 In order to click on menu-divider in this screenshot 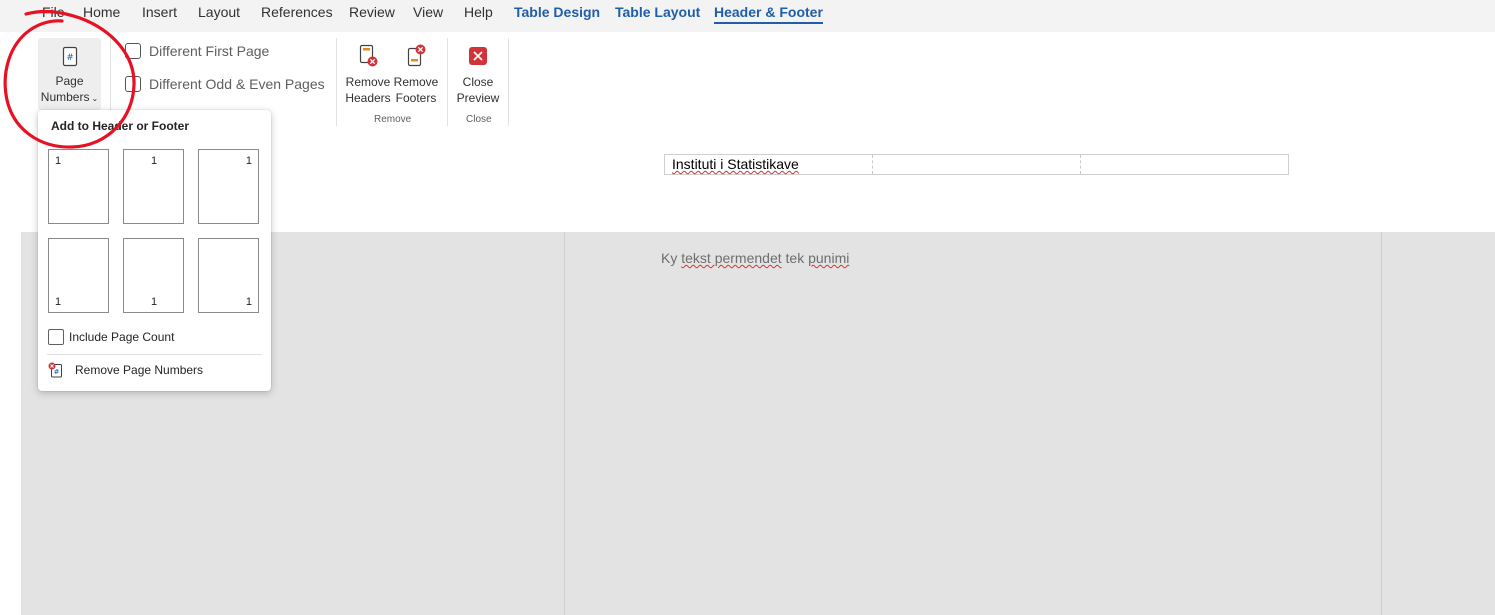, I will do `click(154, 354)`.